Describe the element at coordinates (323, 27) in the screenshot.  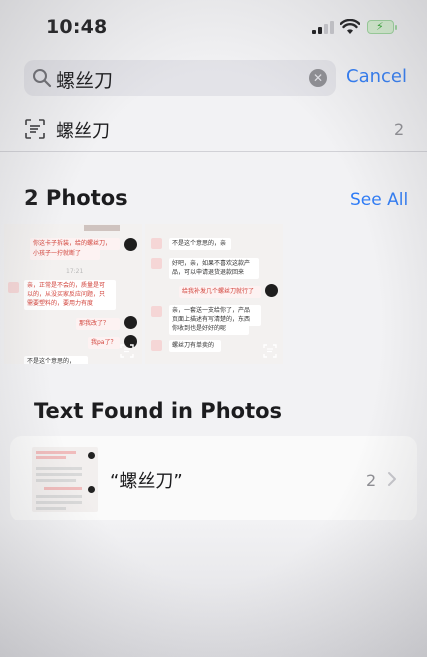
I see `cellular-signal-icon` at that location.